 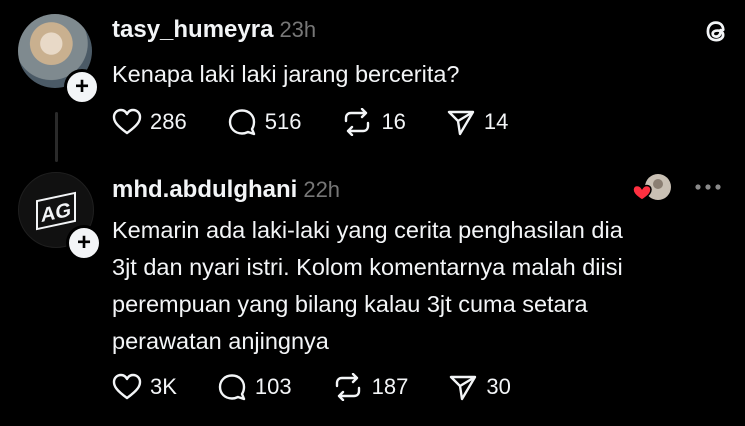 What do you see at coordinates (390, 386) in the screenshot?
I see `repost-count: 187` at bounding box center [390, 386].